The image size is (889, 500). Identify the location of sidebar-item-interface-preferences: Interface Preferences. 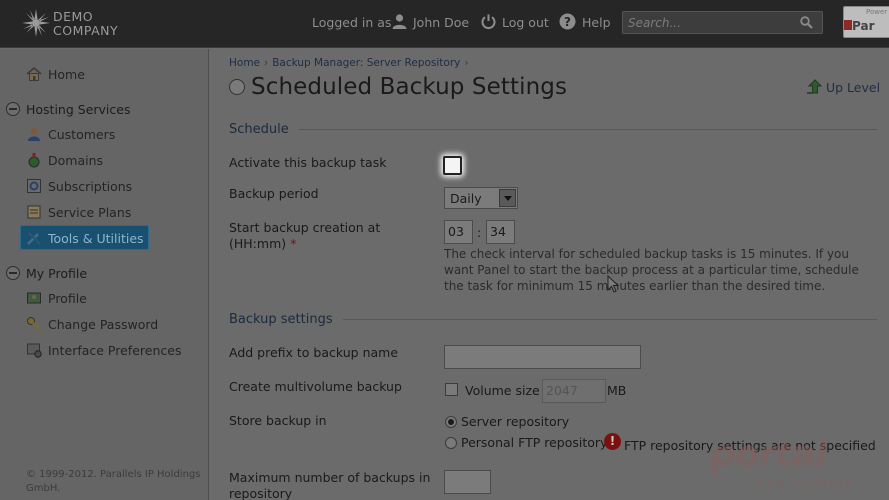
(103, 350).